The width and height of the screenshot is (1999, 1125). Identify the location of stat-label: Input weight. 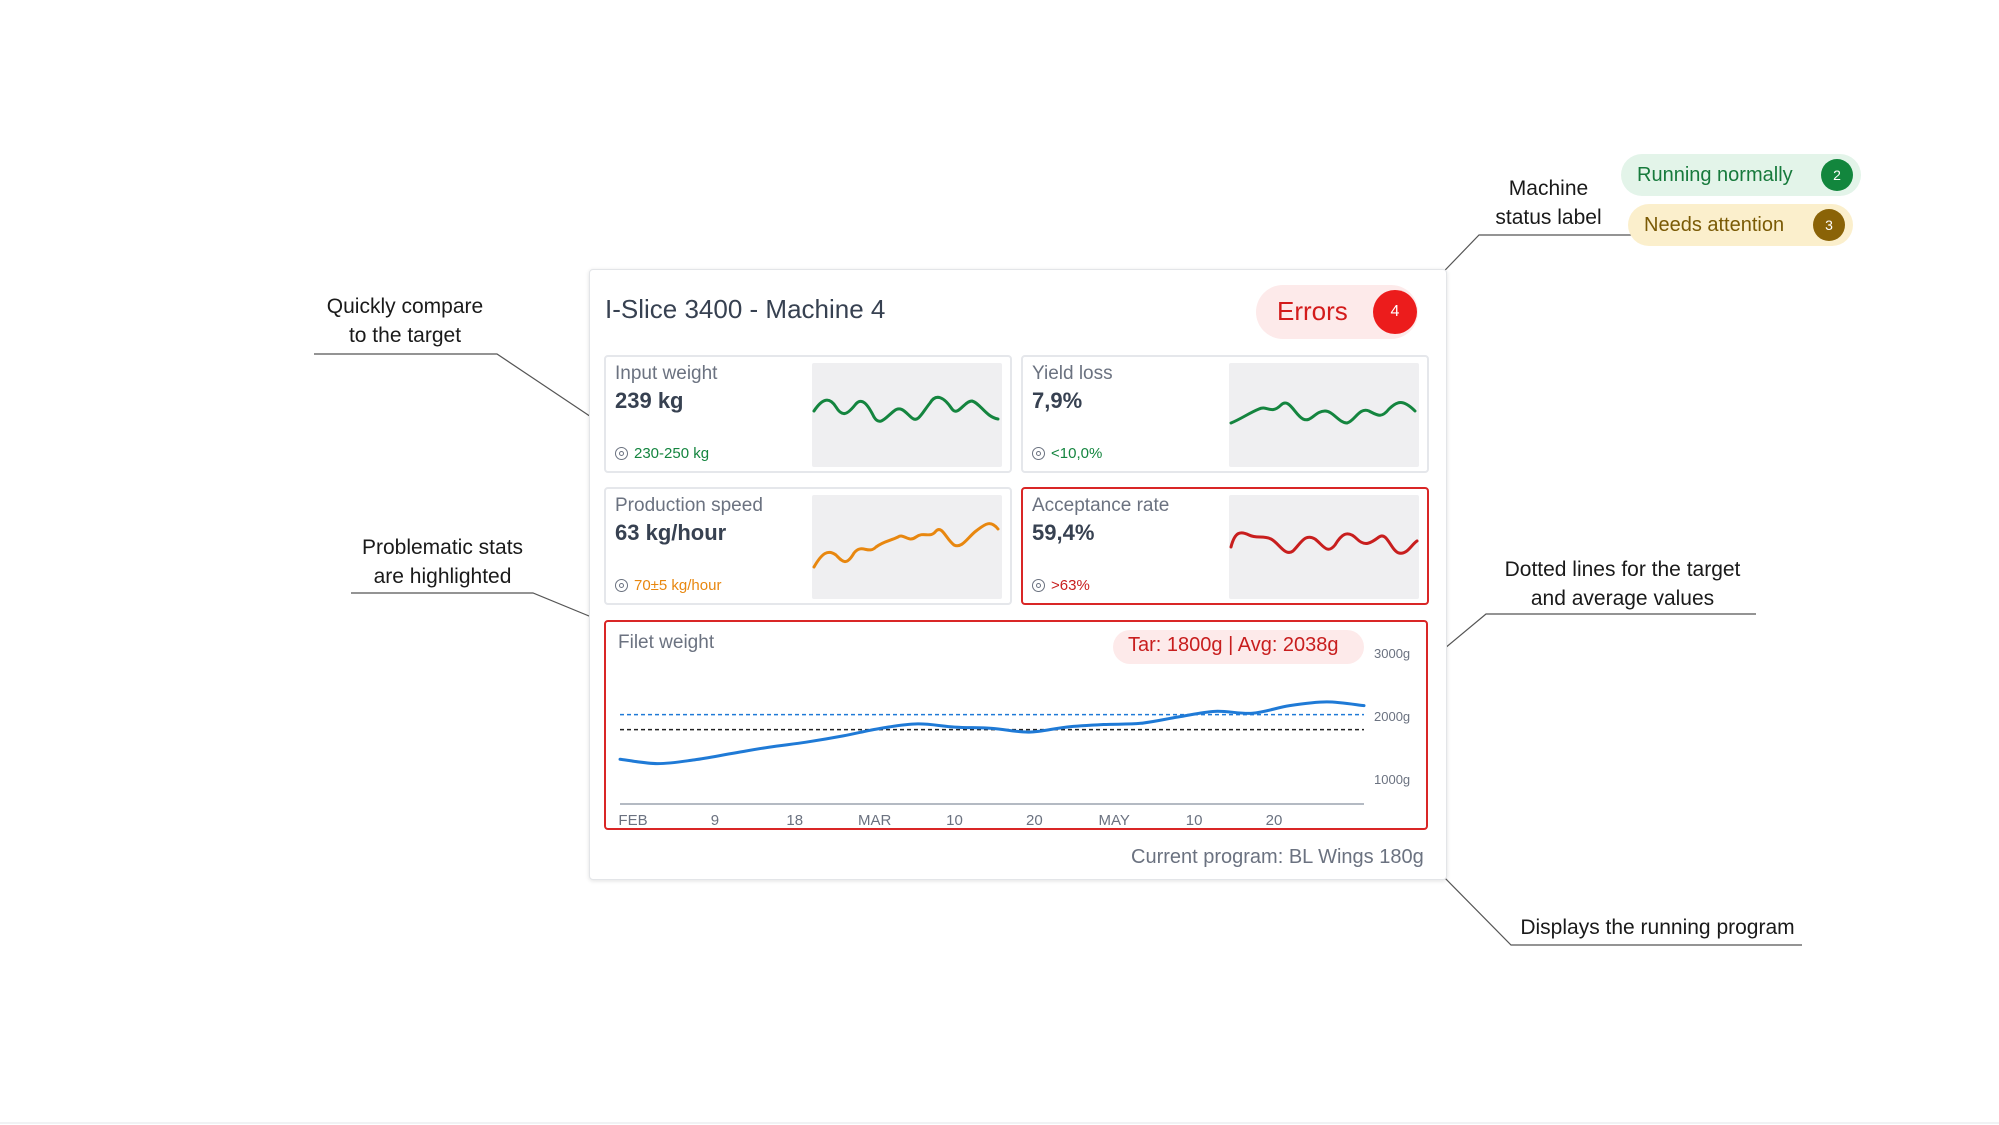
(666, 373).